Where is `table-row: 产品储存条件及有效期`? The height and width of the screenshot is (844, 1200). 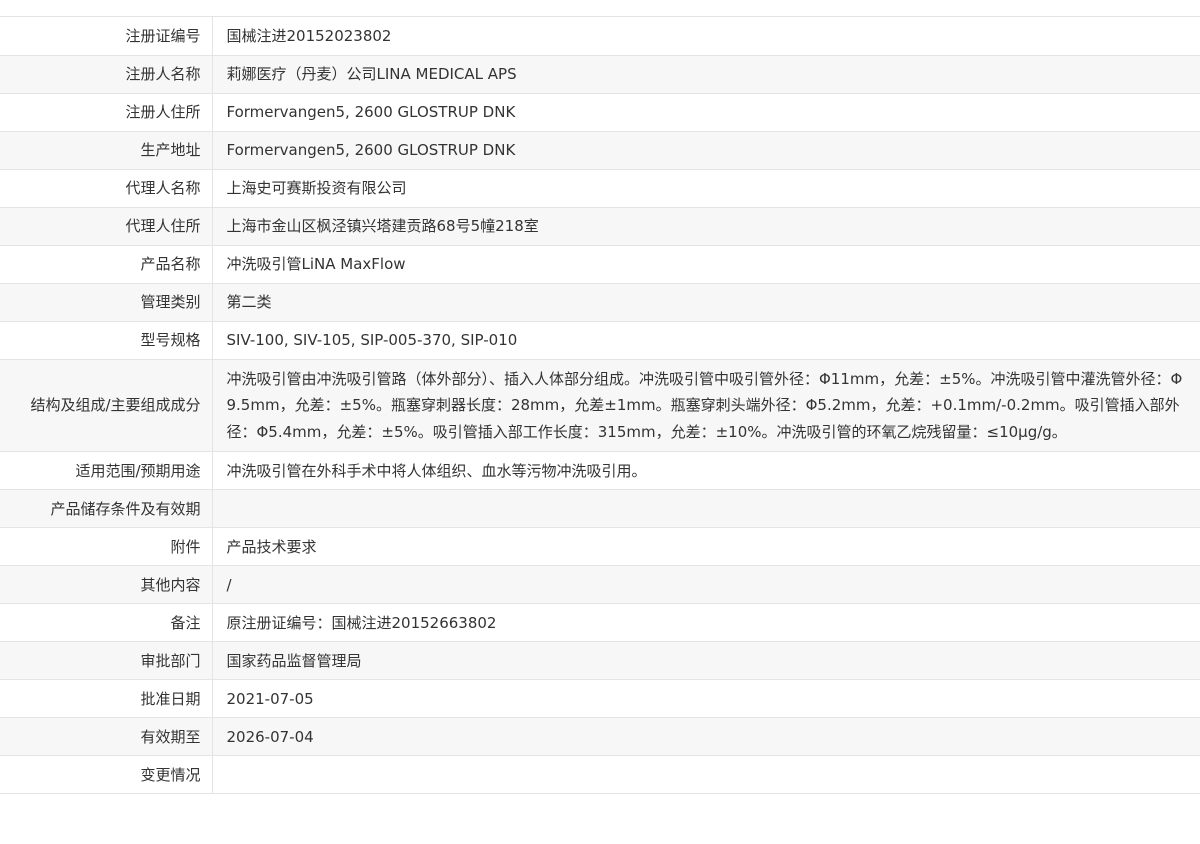 table-row: 产品储存条件及有效期 is located at coordinates (600, 508).